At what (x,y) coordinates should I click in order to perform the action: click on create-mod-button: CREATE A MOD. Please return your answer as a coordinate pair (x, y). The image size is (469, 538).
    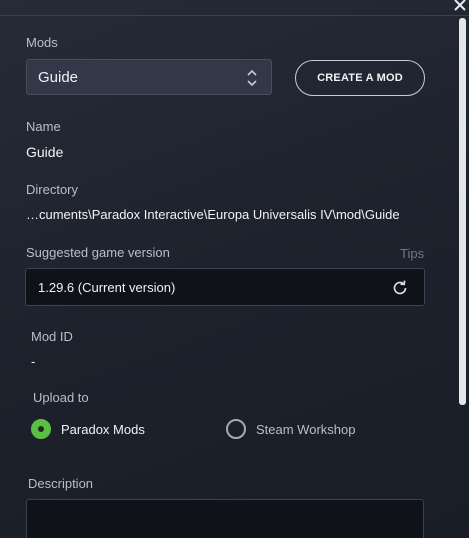
    Looking at the image, I should click on (360, 78).